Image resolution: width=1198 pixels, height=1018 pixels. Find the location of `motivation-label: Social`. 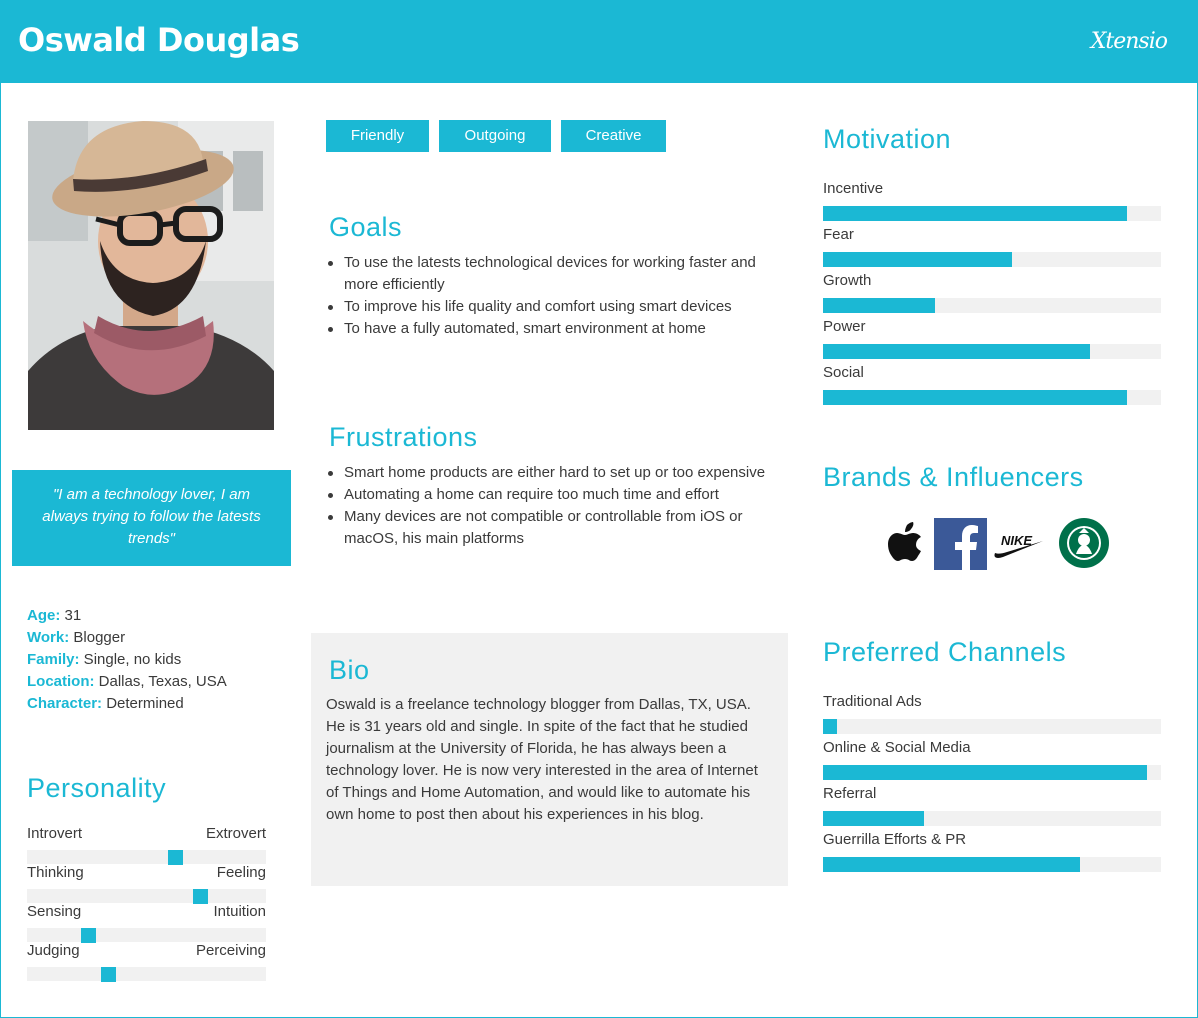

motivation-label: Social is located at coordinates (843, 372).